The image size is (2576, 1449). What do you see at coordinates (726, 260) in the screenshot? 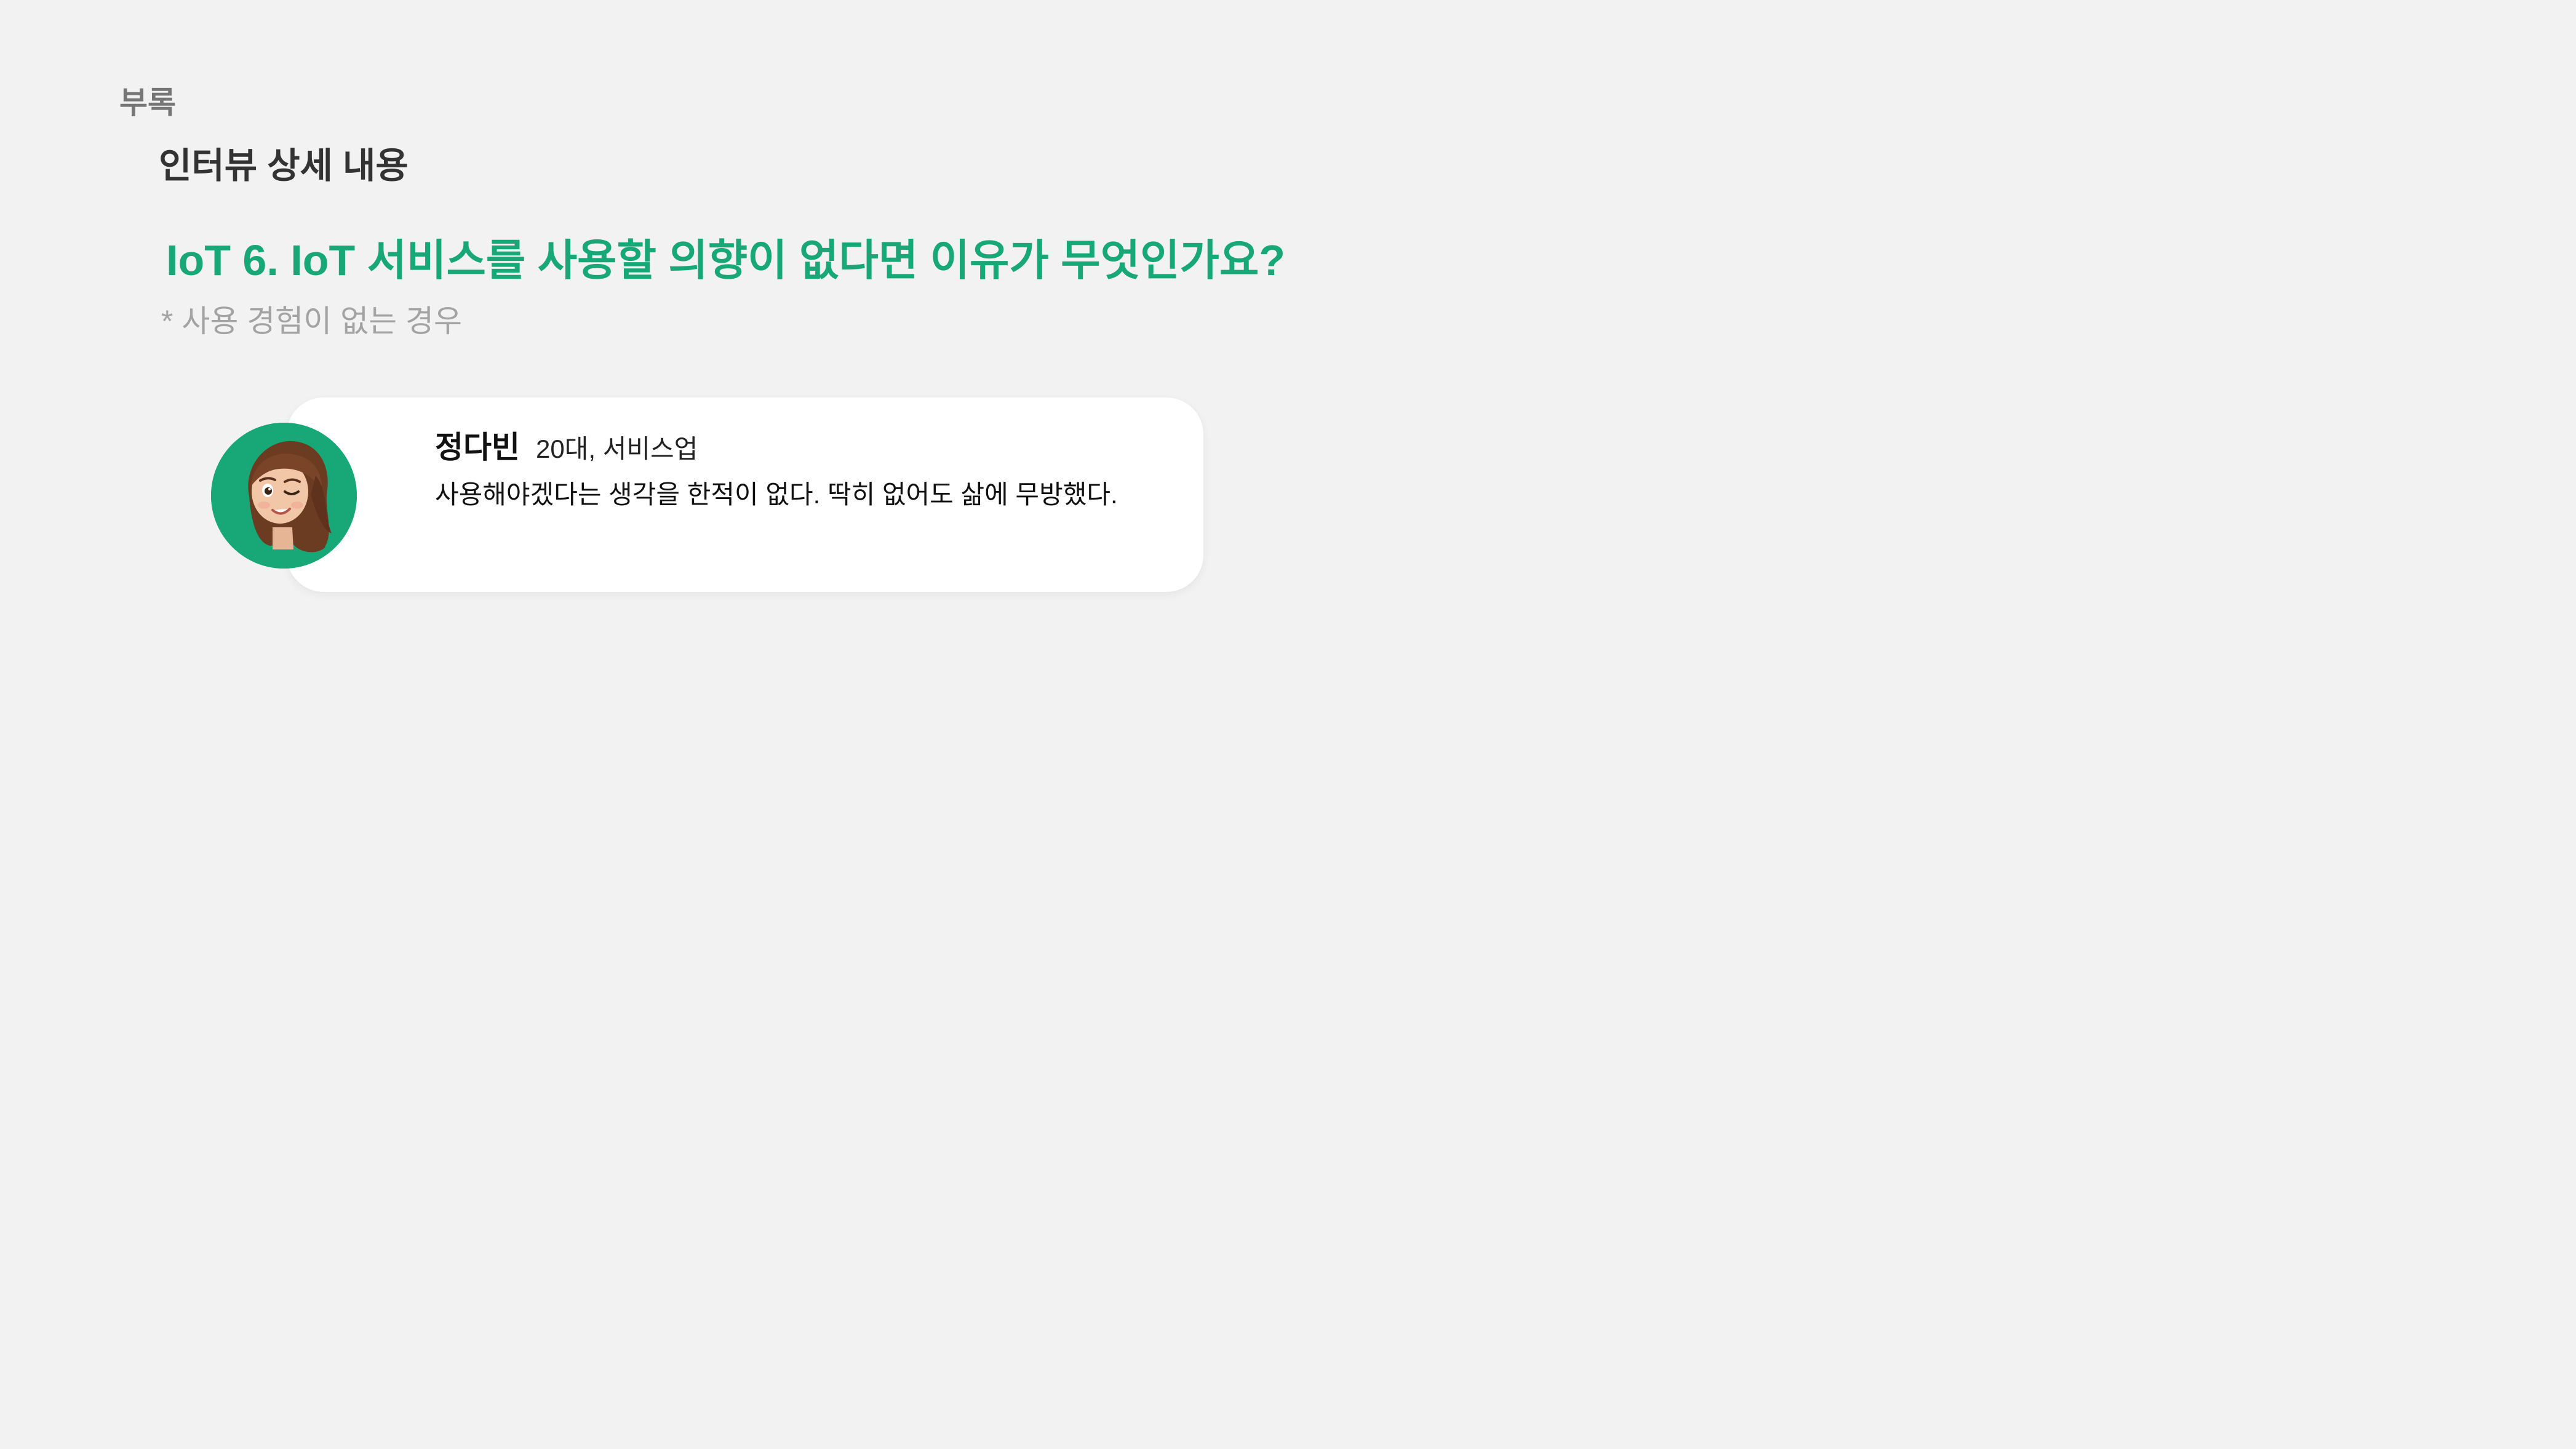
I see `question-title: IoT 6. IoT 서비스를 사용할 의향이 없다면 이유가 무엇인가요?` at bounding box center [726, 260].